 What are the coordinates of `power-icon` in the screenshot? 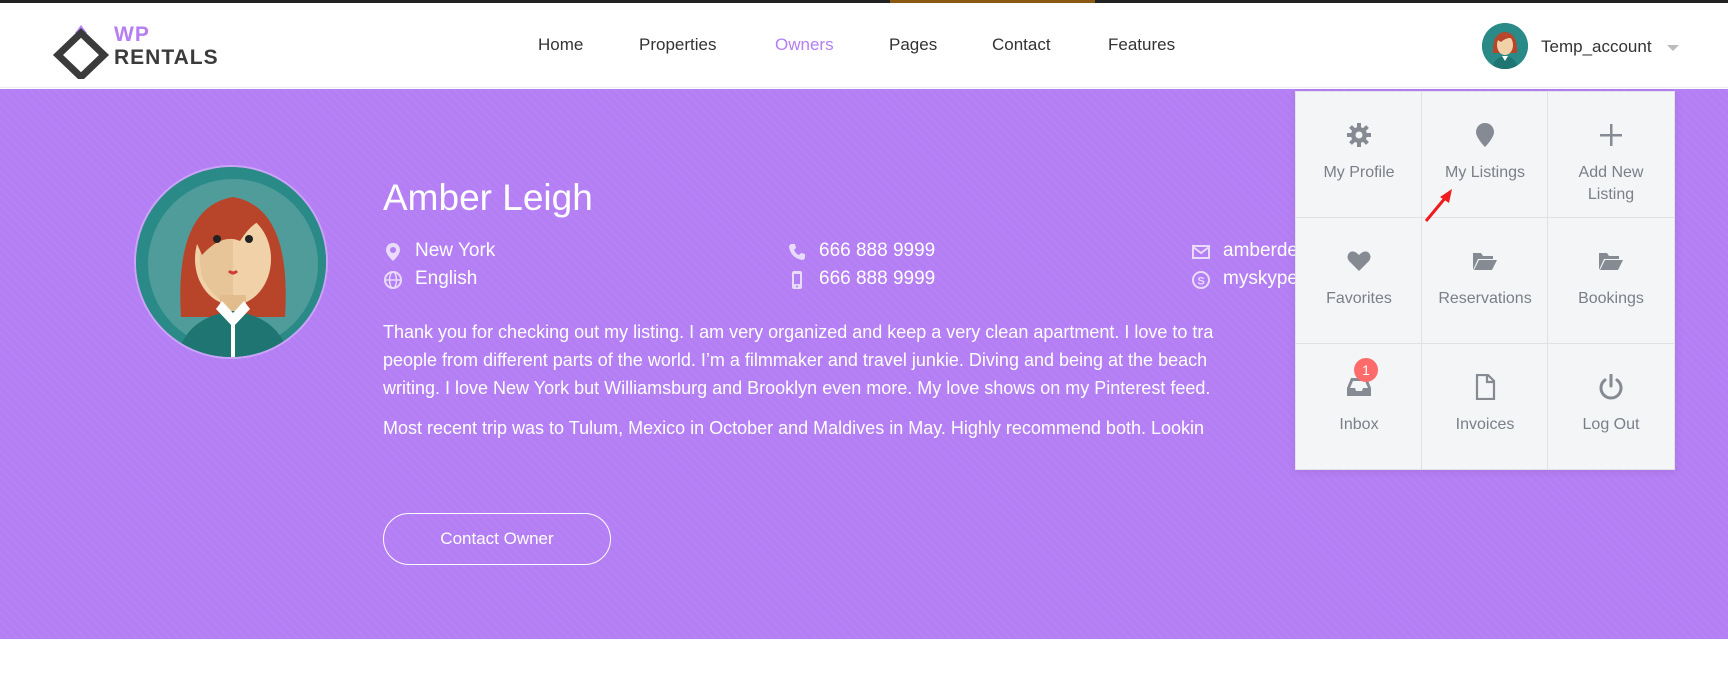 It's located at (1611, 387).